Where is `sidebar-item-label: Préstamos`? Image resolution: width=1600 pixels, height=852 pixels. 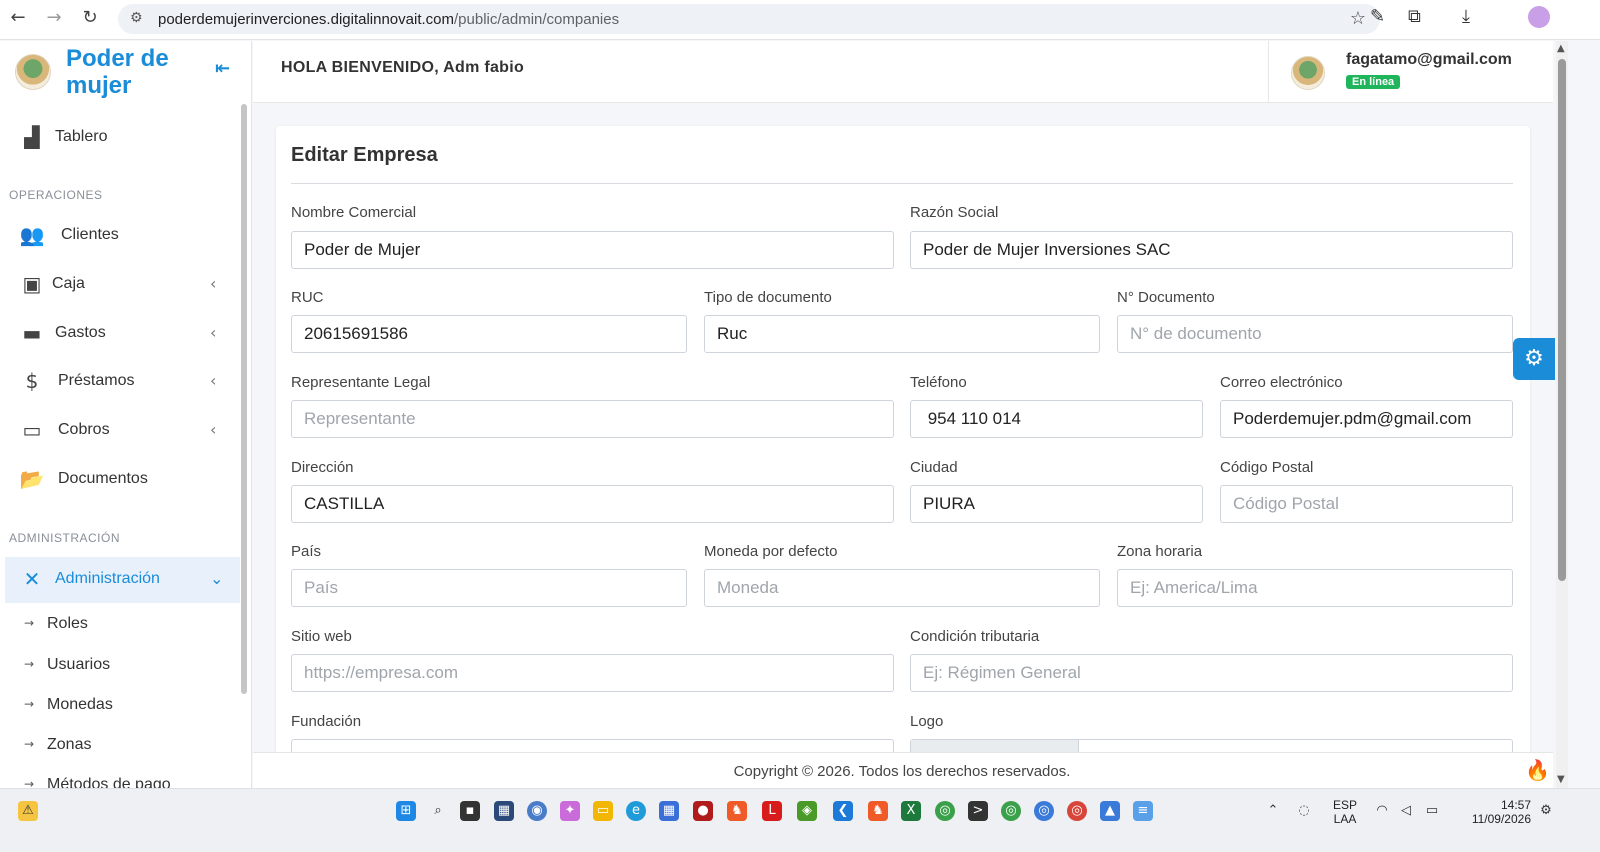
sidebar-item-label: Préstamos is located at coordinates (96, 380).